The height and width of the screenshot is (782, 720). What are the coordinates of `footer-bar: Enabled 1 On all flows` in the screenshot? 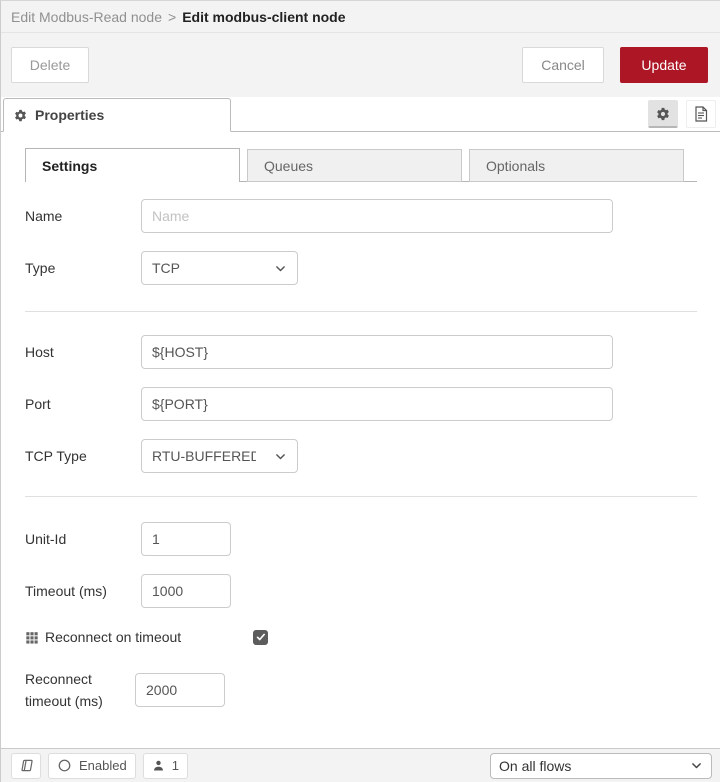 It's located at (360, 765).